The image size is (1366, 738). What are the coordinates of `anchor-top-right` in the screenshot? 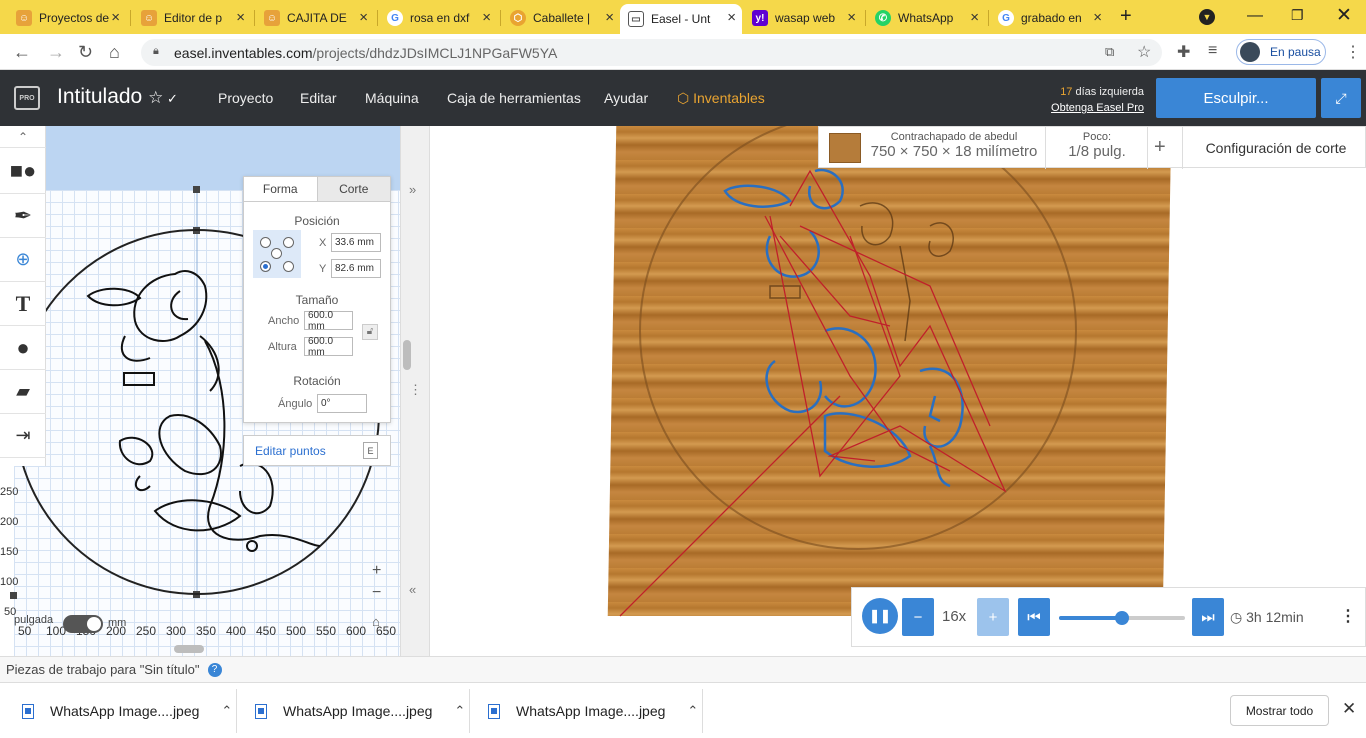 It's located at (288, 242).